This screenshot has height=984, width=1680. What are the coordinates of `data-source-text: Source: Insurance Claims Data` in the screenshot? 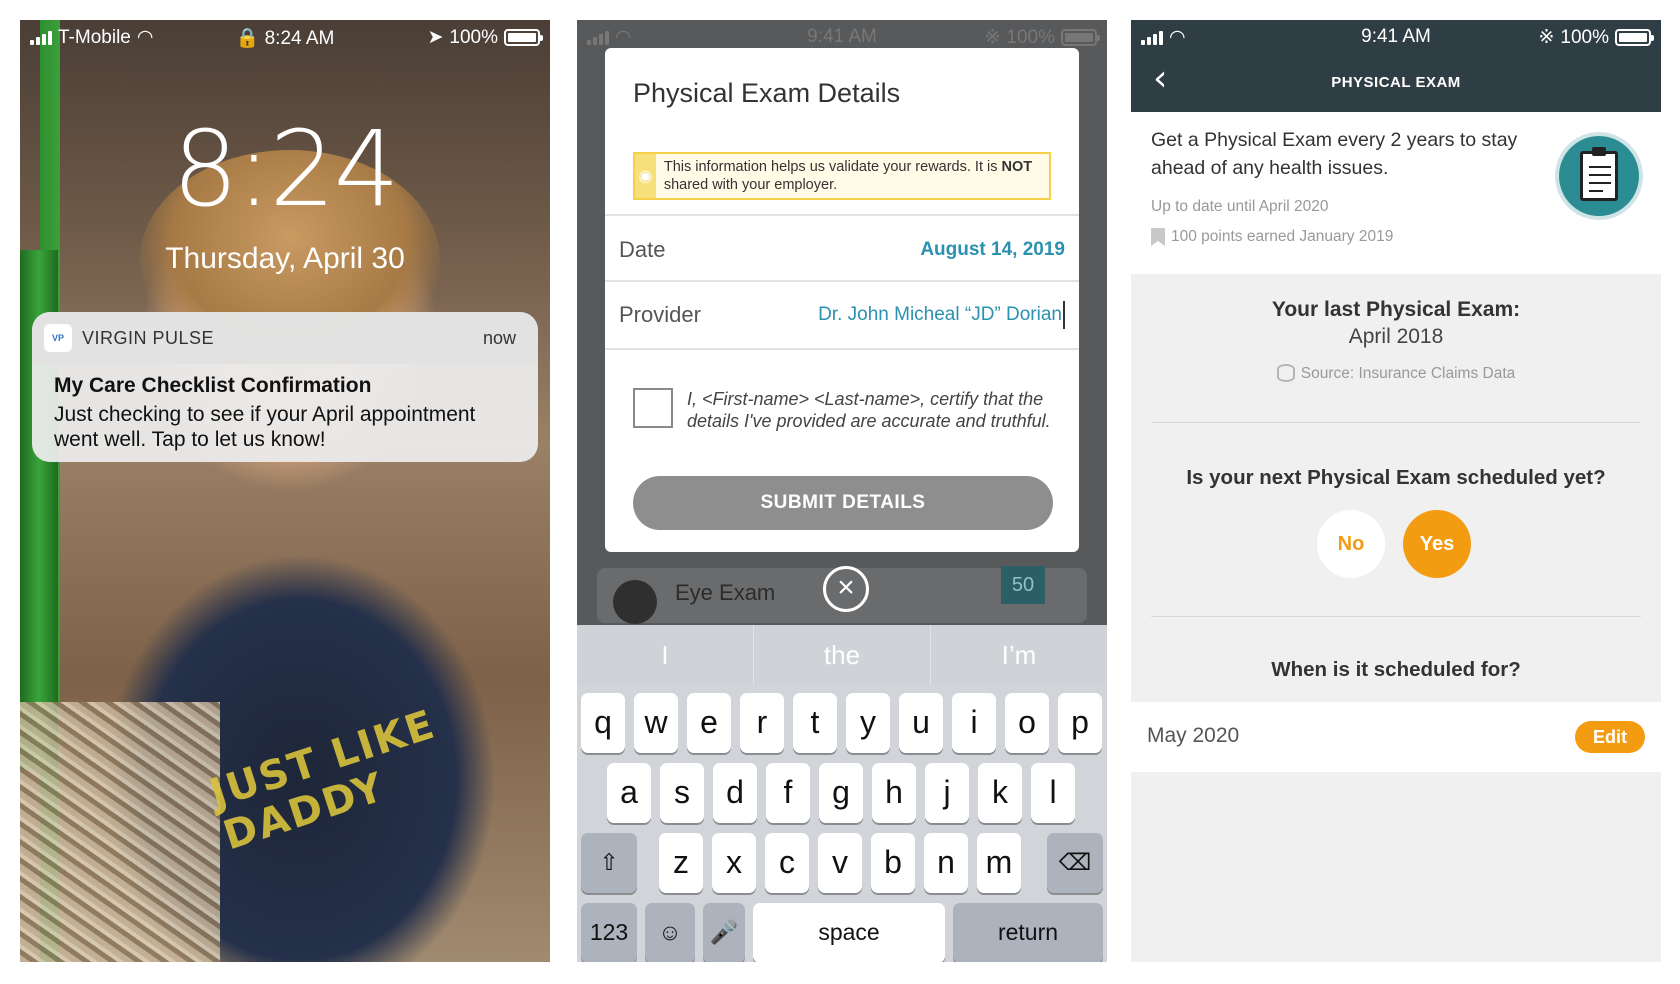 It's located at (1408, 373).